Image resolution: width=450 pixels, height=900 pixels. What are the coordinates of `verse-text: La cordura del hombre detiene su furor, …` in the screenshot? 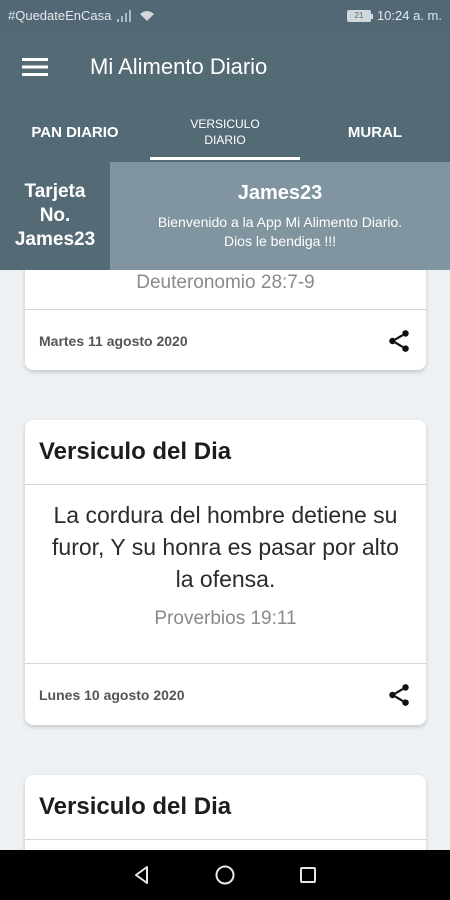 It's located at (225, 547).